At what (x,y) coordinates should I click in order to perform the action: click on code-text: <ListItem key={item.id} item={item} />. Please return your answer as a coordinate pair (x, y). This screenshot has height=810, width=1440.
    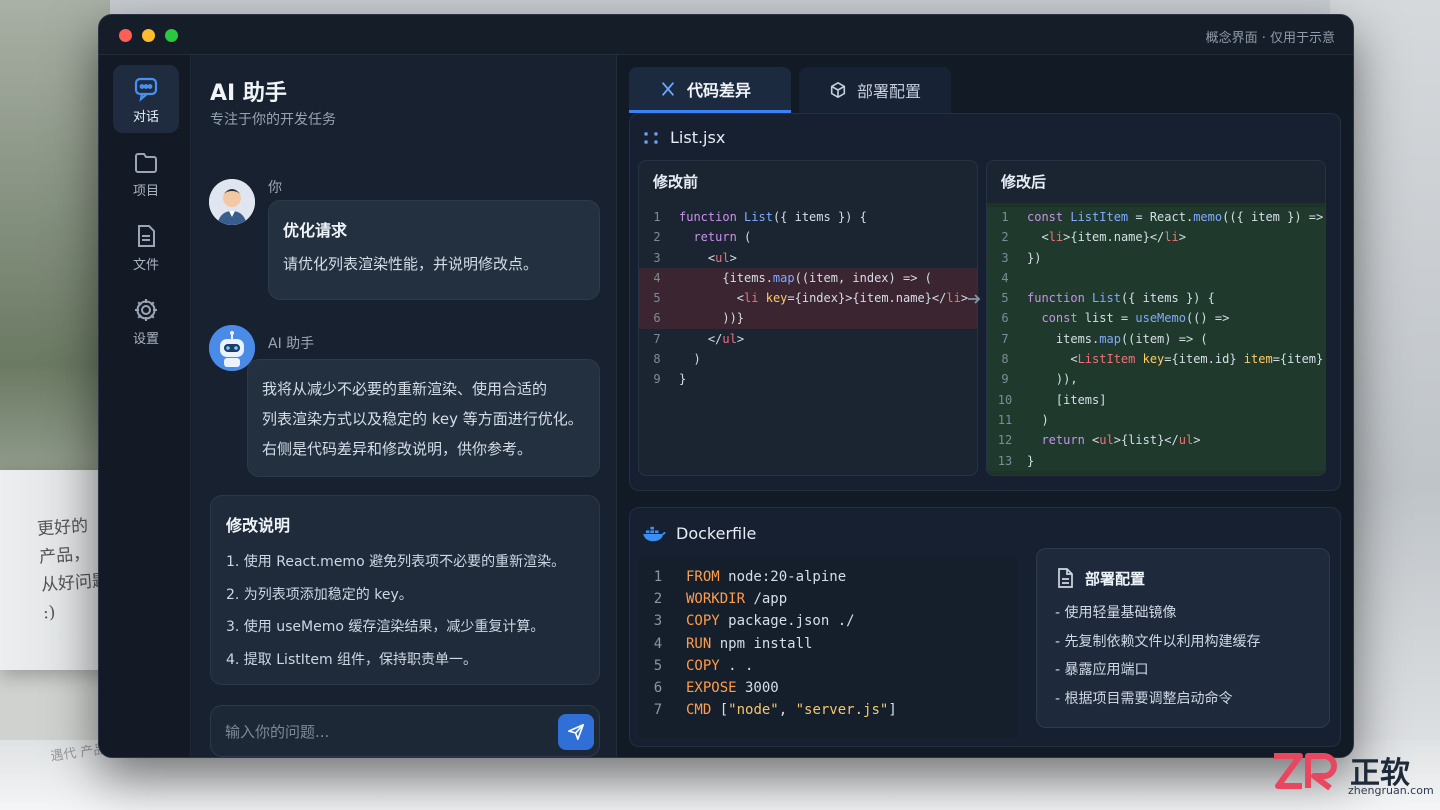
    Looking at the image, I should click on (1175, 359).